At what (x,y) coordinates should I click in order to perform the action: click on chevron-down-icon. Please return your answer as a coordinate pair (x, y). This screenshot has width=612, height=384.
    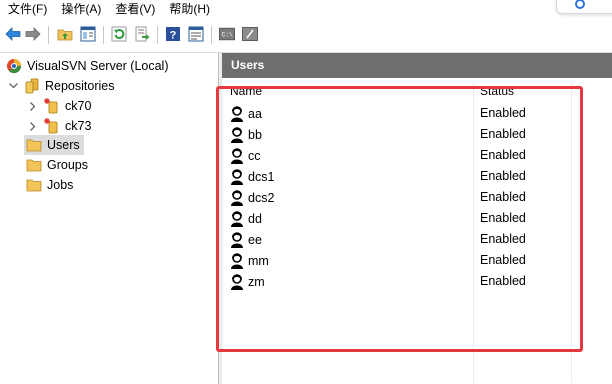
    Looking at the image, I should click on (13, 86).